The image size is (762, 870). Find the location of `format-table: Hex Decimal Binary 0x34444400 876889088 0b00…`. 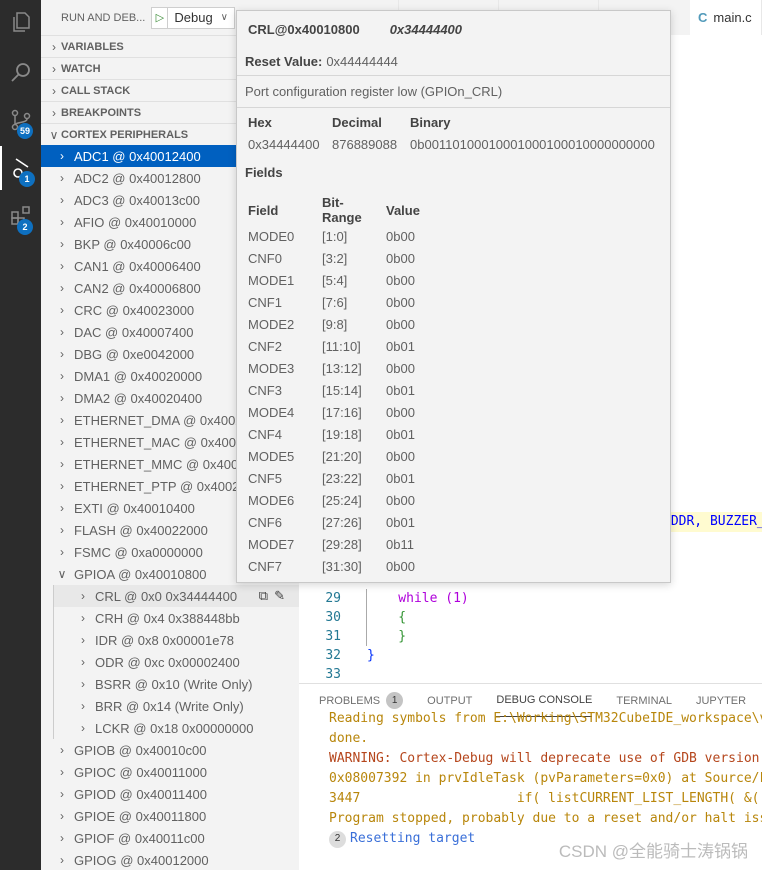

format-table: Hex Decimal Binary 0x34444400 876889088 0b00… is located at coordinates (451, 133).